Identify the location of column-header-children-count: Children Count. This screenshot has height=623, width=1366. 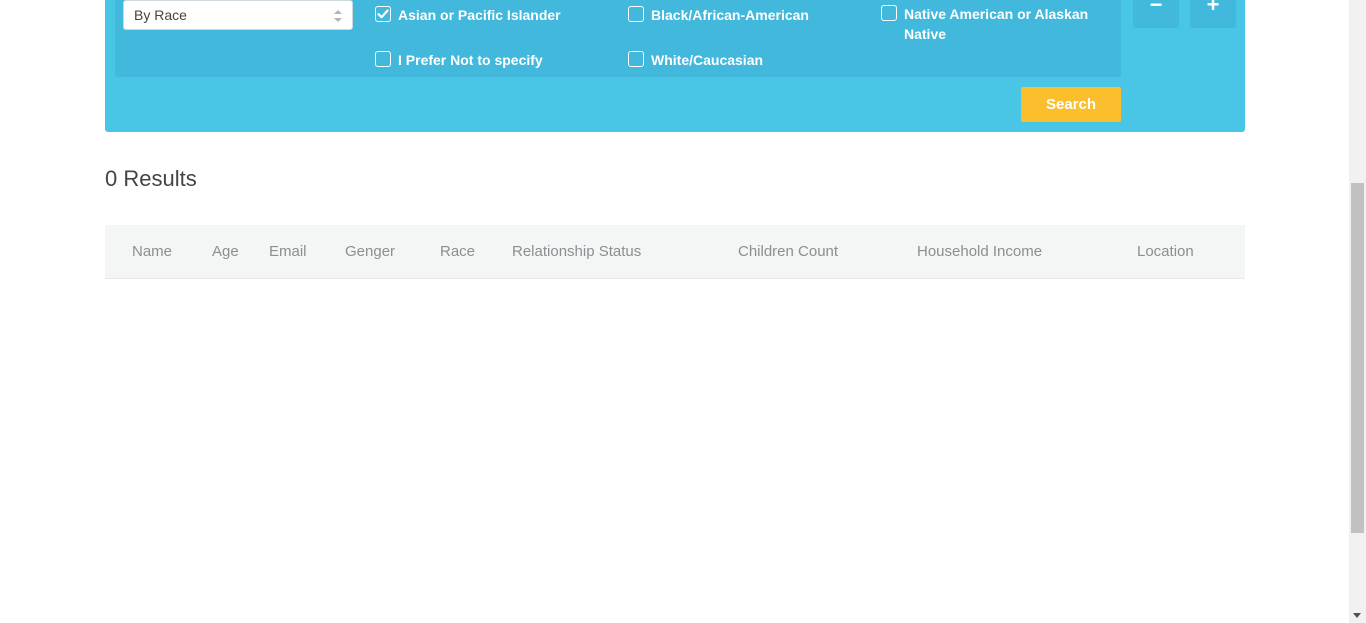
(788, 251).